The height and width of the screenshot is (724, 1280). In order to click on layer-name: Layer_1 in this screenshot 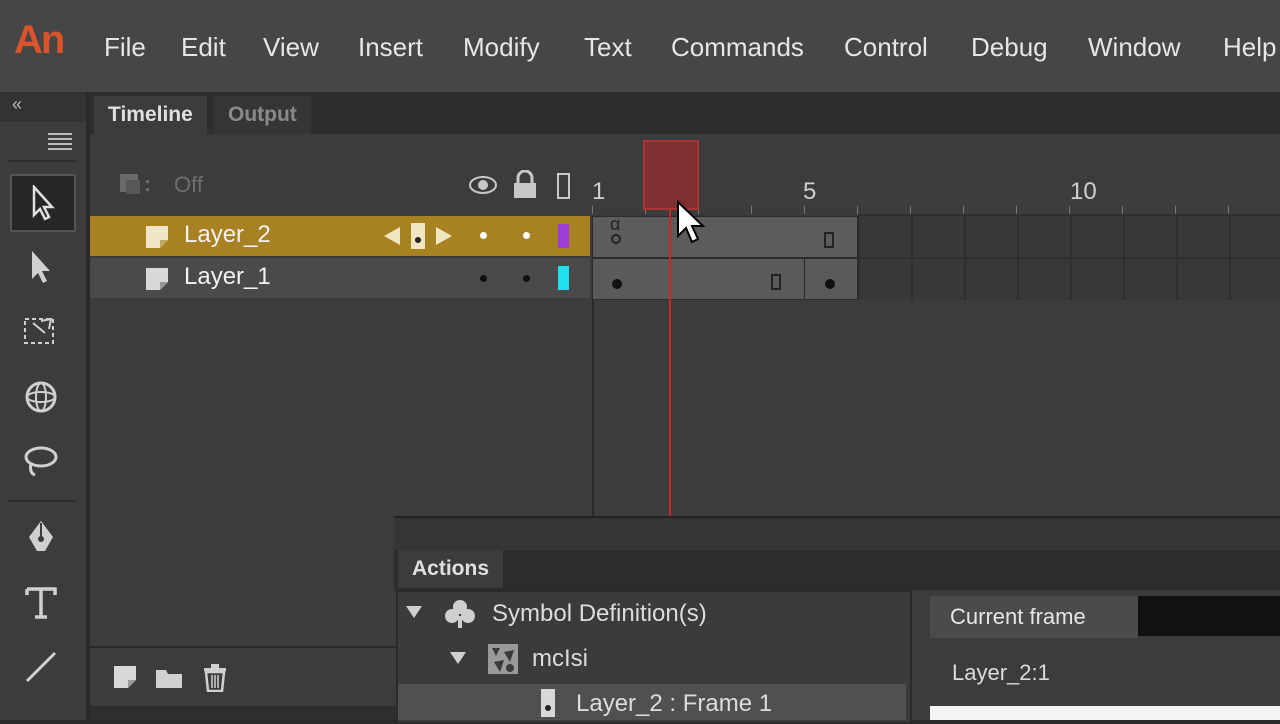, I will do `click(227, 277)`.